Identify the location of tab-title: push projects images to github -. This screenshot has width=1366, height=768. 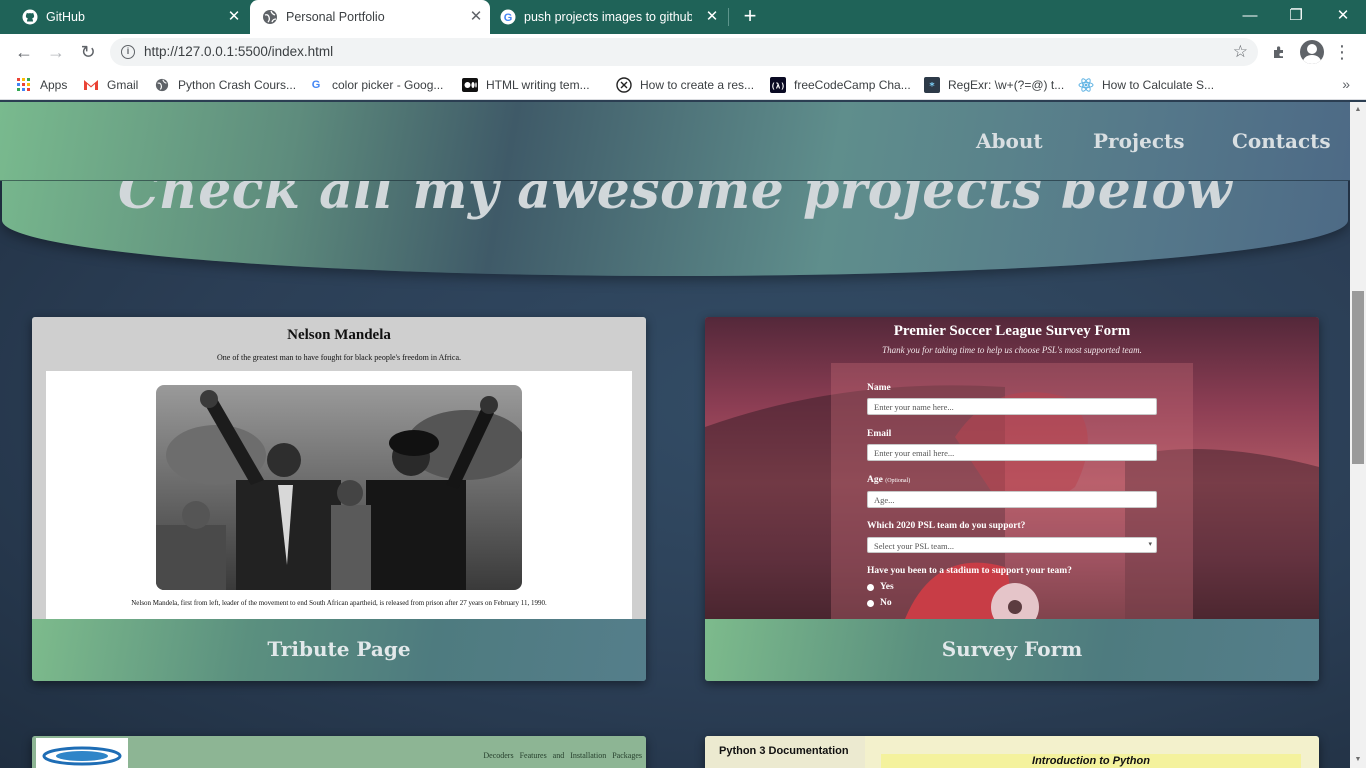
(608, 17).